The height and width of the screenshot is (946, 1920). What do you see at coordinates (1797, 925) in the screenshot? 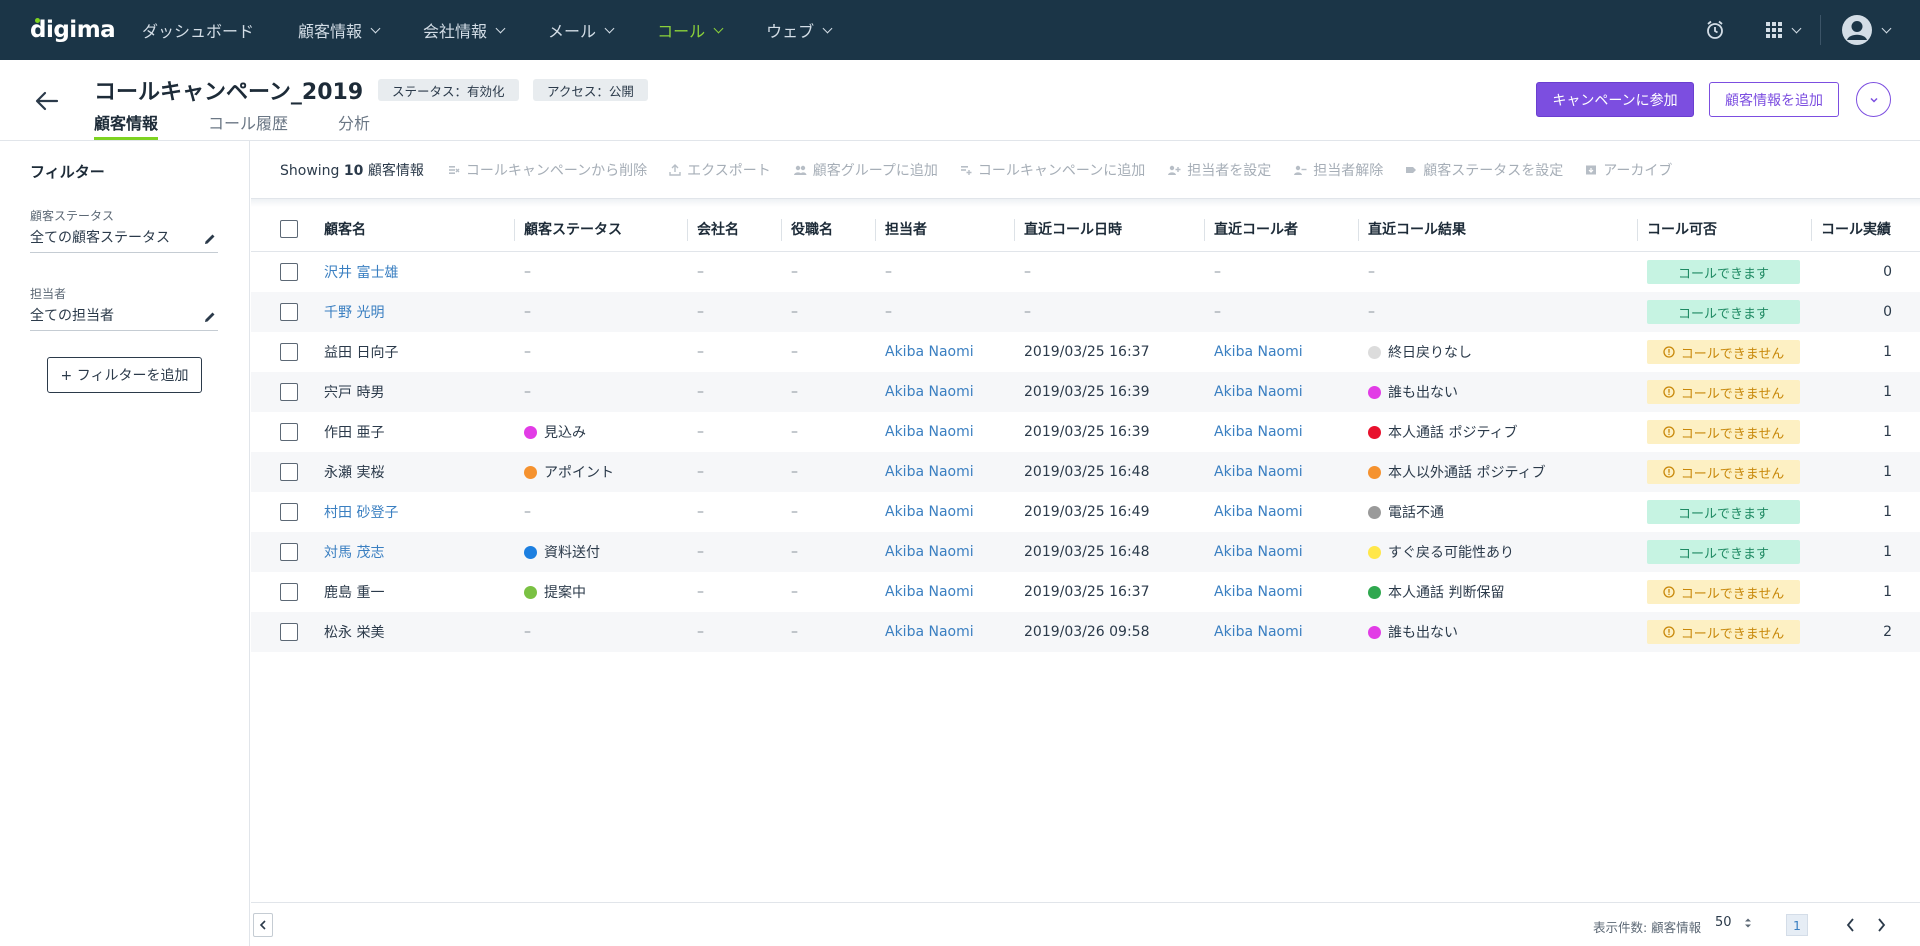
I see `current-page-button: 1` at bounding box center [1797, 925].